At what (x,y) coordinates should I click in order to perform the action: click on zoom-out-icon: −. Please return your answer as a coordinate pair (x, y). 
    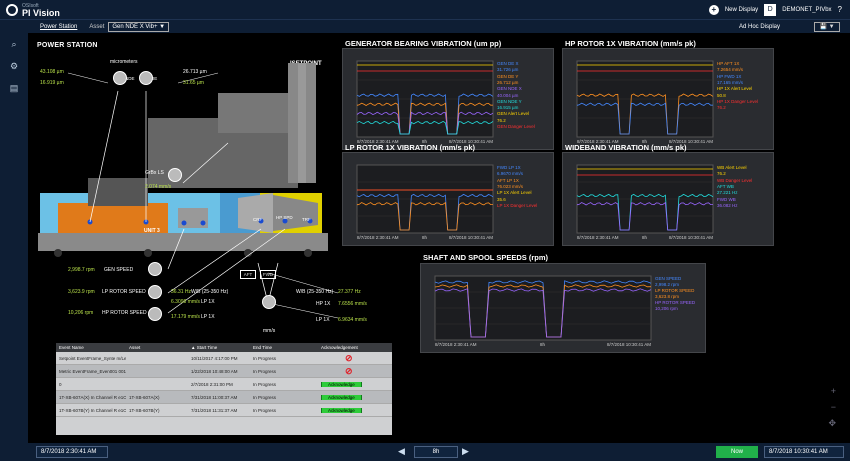
    Looking at the image, I should click on (833, 407).